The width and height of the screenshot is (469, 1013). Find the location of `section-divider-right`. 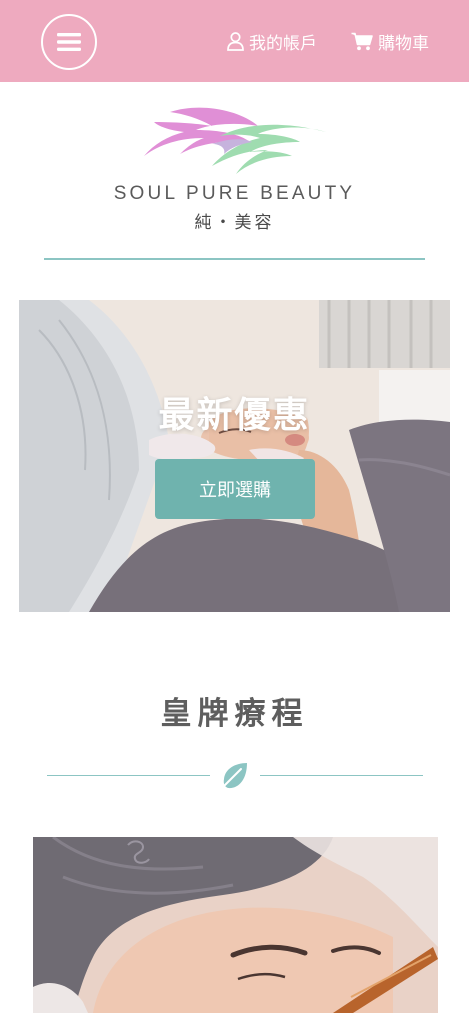

section-divider-right is located at coordinates (341, 775).